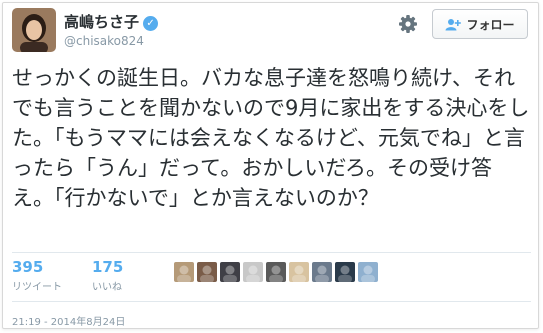 Image resolution: width=543 pixels, height=333 pixels. I want to click on user-handle: @chisako824, so click(104, 41).